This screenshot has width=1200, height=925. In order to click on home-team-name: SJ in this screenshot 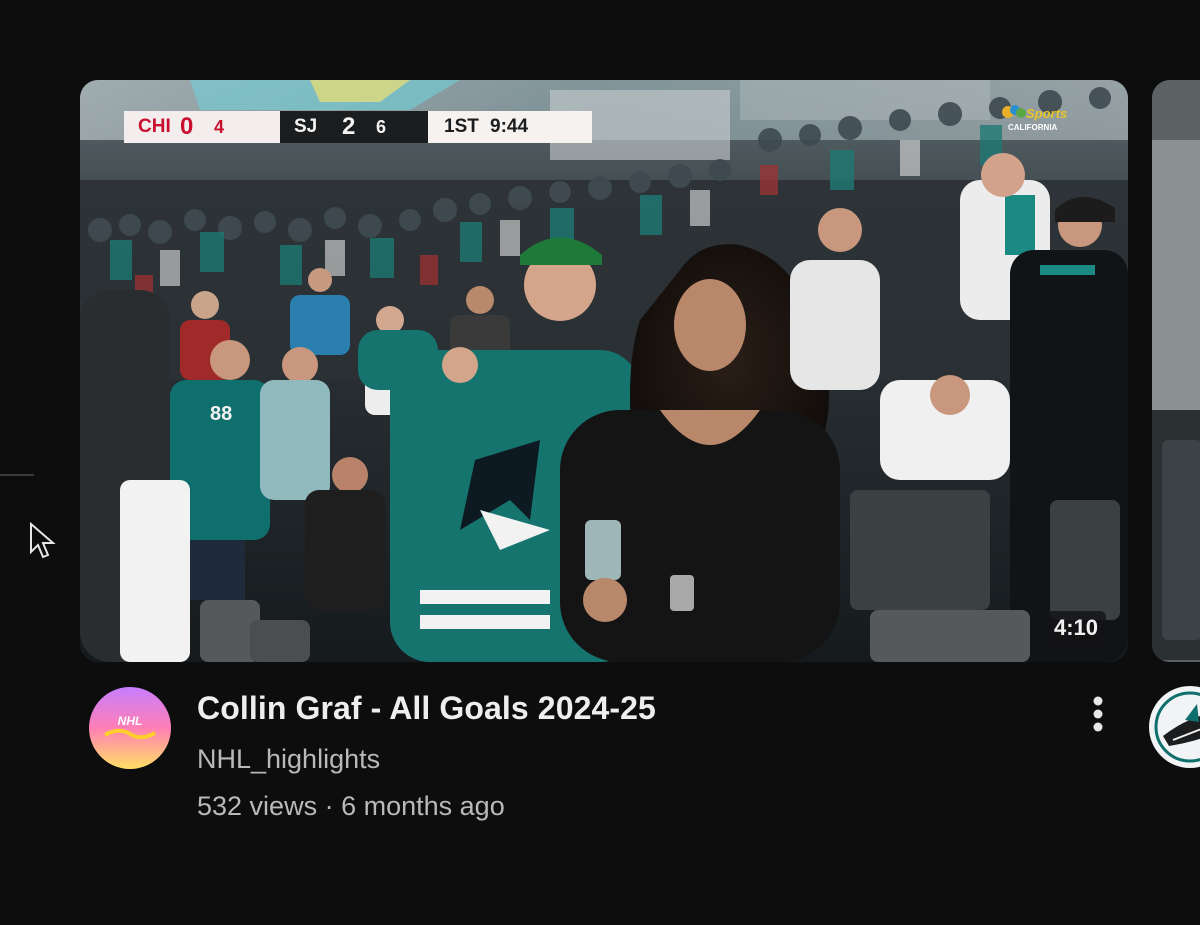, I will do `click(306, 126)`.